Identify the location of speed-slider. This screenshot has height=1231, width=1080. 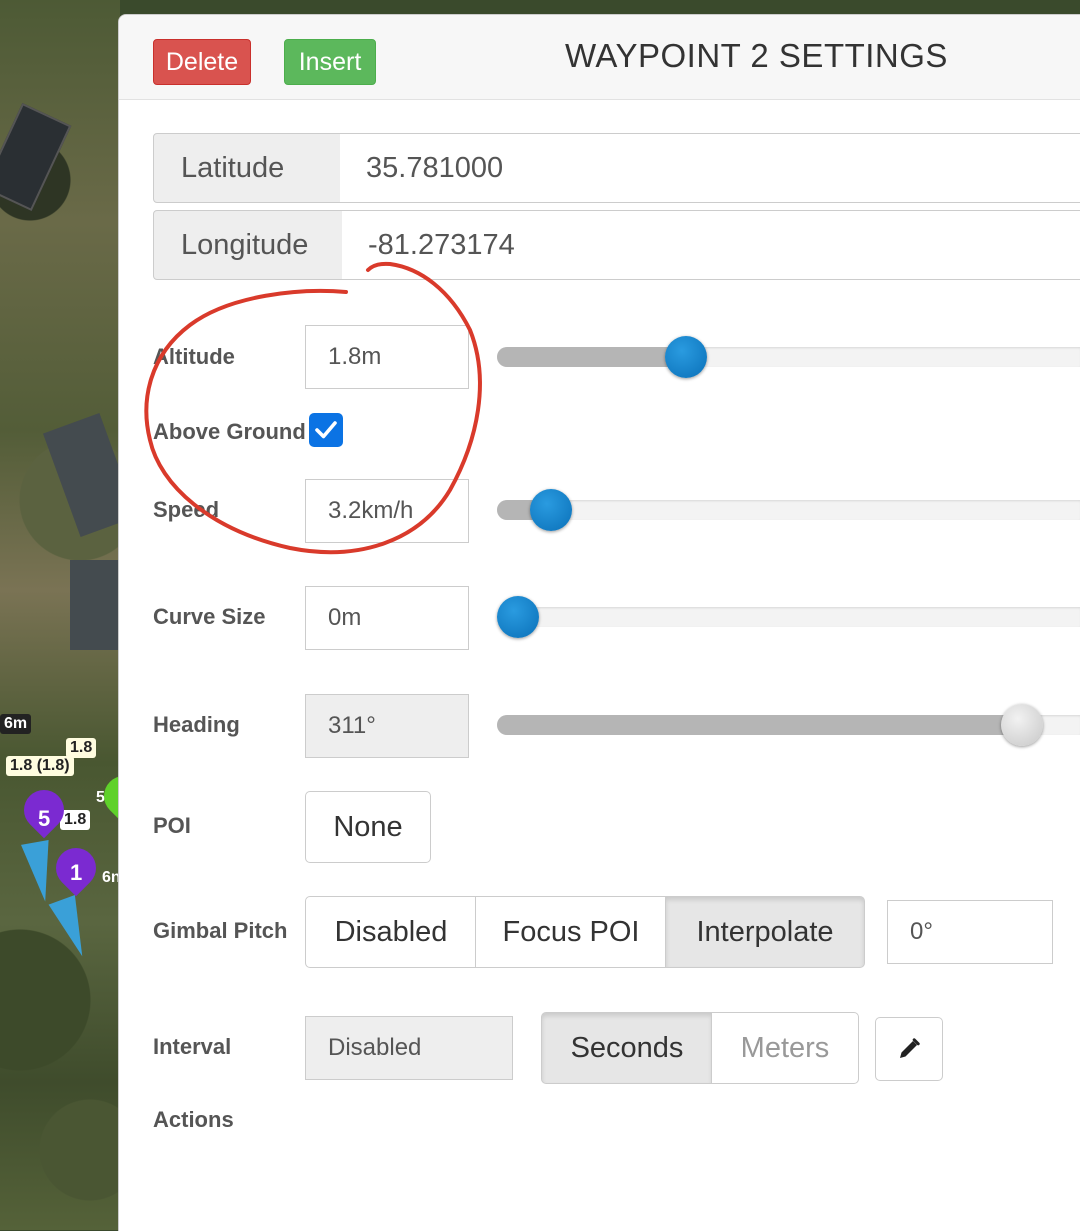
(788, 510).